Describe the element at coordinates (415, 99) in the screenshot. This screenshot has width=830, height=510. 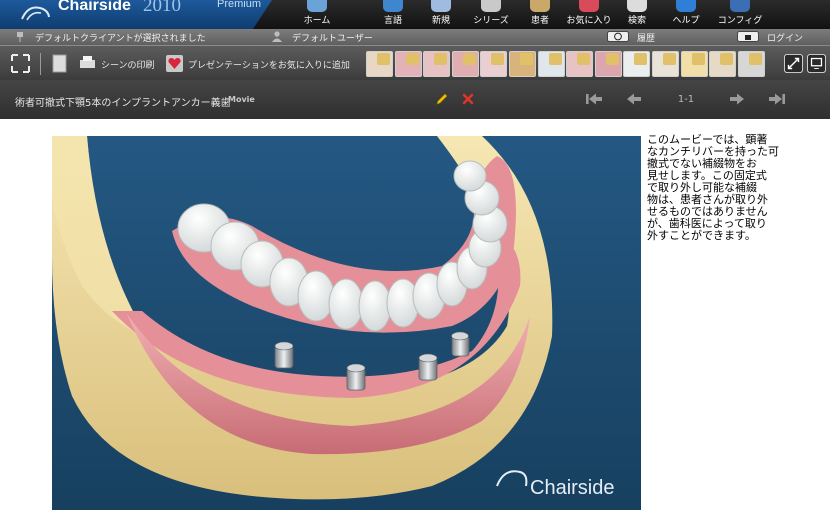
I see `movie-title-bar: 術者可撤式下顎5本のインプラントアンカー義歯 Movie 1-1` at that location.